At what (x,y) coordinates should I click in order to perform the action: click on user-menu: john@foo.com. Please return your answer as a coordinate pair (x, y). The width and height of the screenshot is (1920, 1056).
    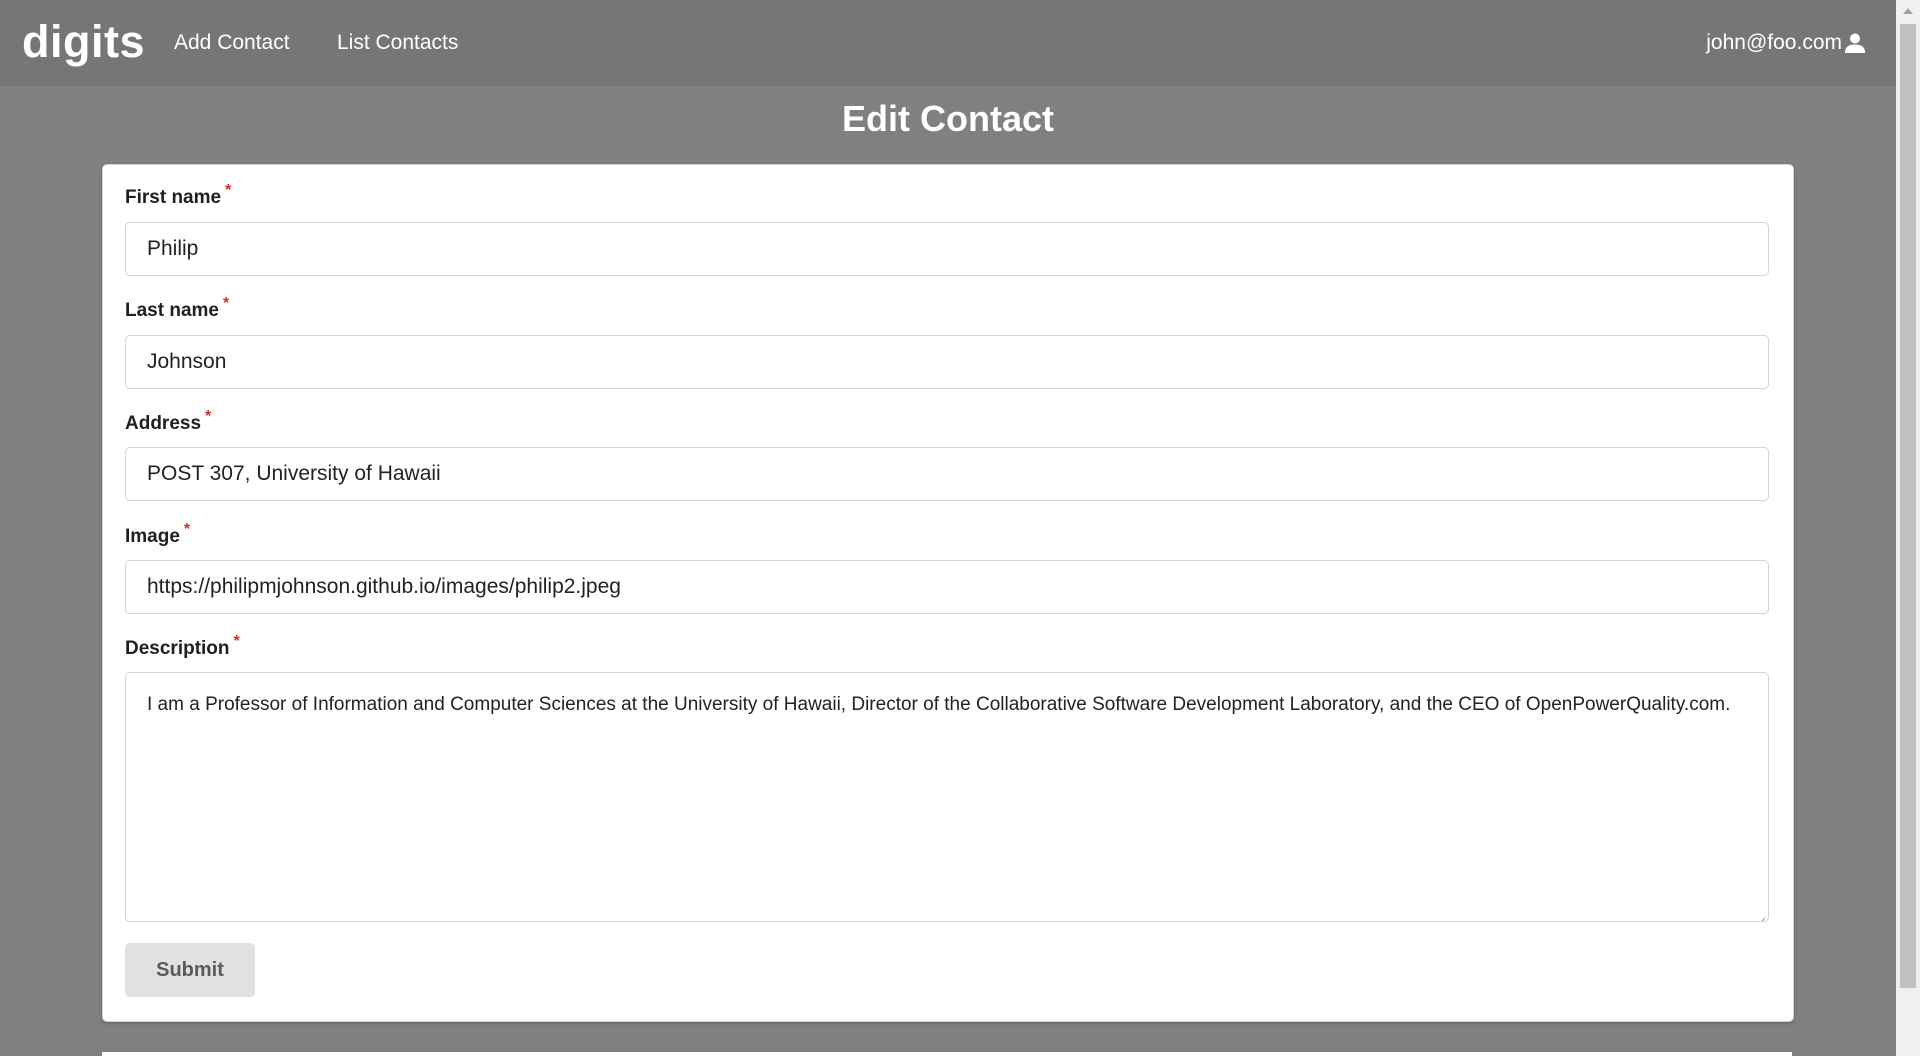
    Looking at the image, I should click on (1786, 43).